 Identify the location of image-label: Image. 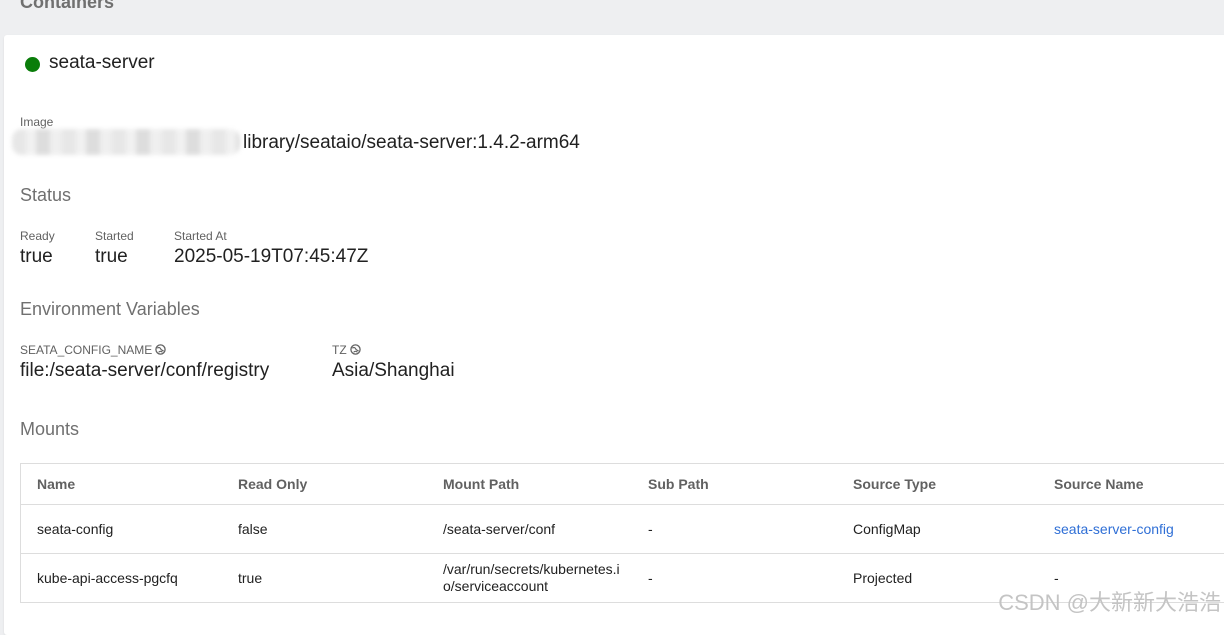
(36, 122).